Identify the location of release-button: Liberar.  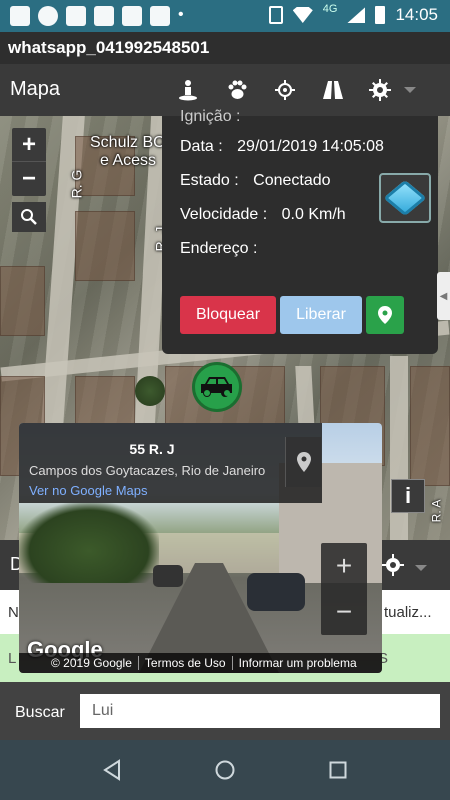
(321, 315).